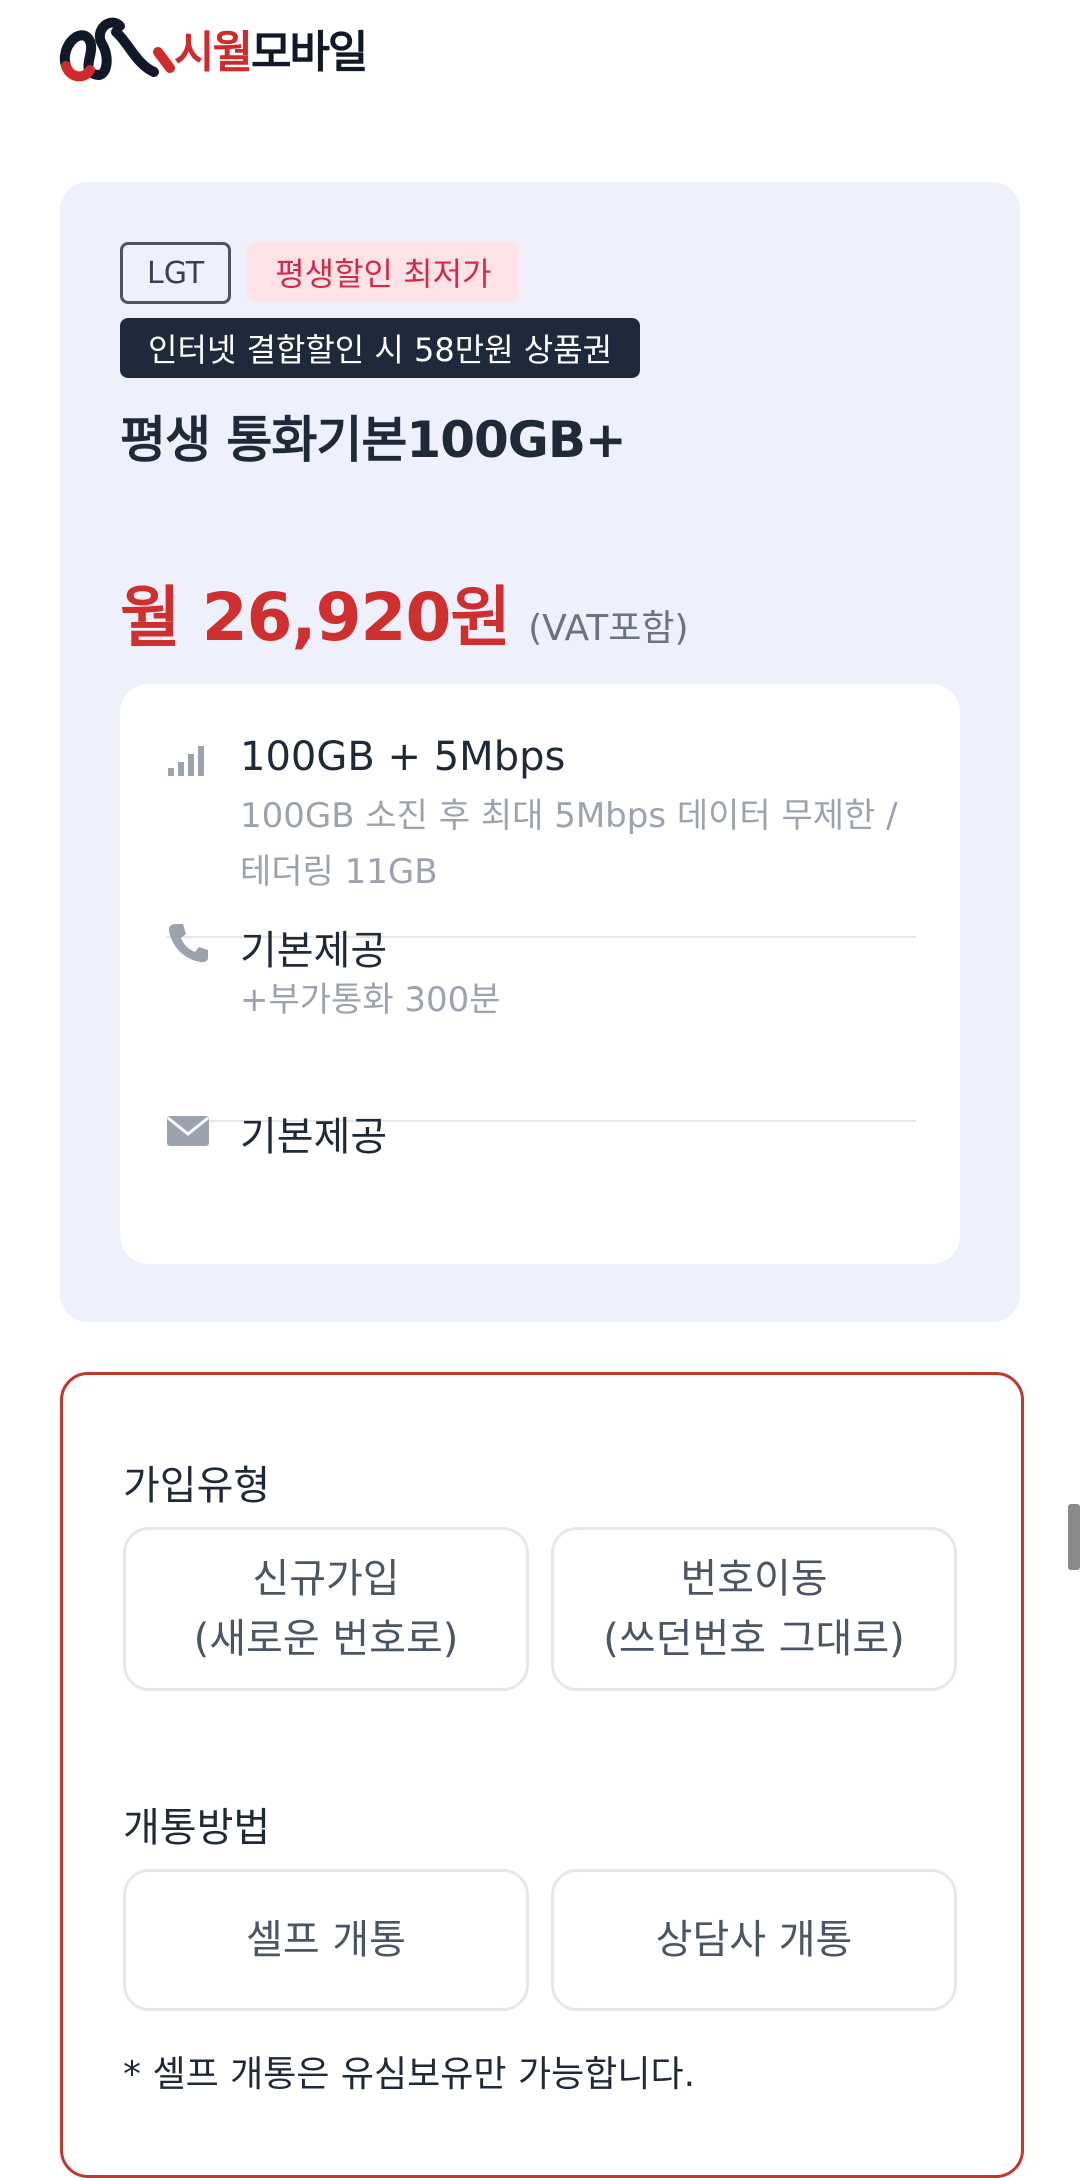  What do you see at coordinates (213, 52) in the screenshot?
I see `brand-name-part1: 시월` at bounding box center [213, 52].